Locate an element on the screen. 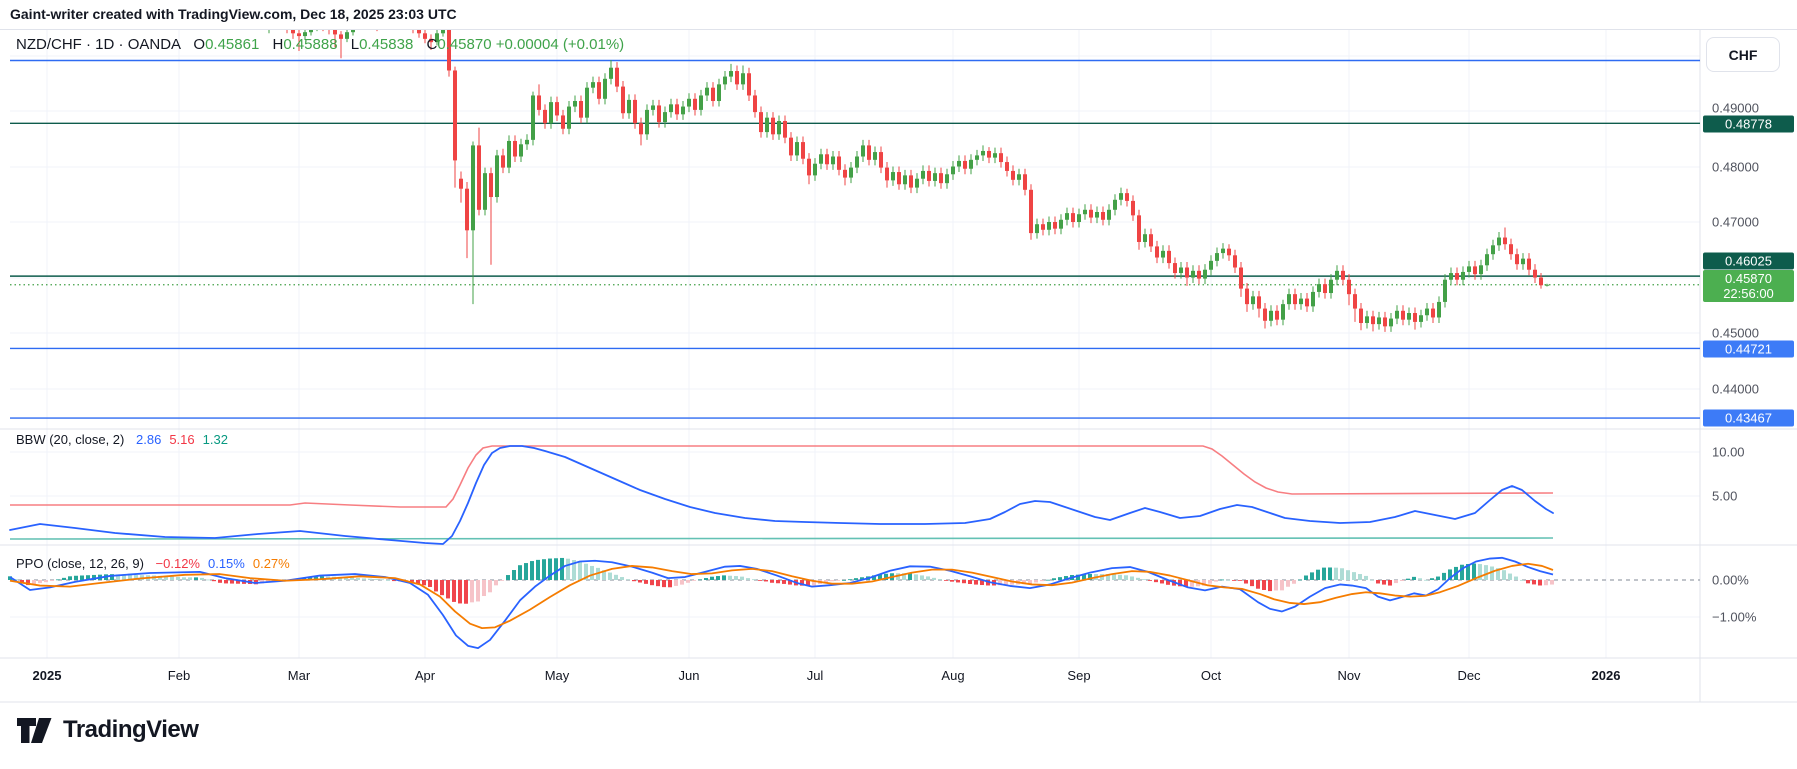  open-label: O is located at coordinates (199, 44).